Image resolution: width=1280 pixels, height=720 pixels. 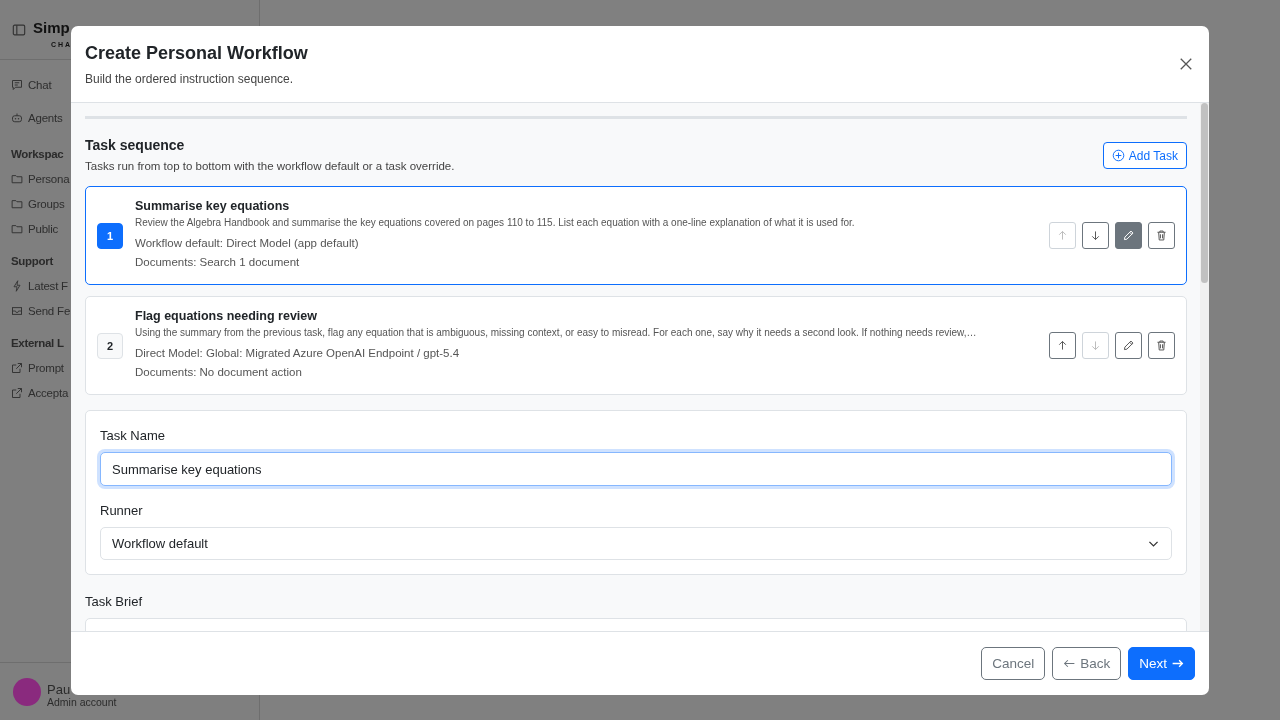 I want to click on back-button: Back, so click(x=1087, y=663).